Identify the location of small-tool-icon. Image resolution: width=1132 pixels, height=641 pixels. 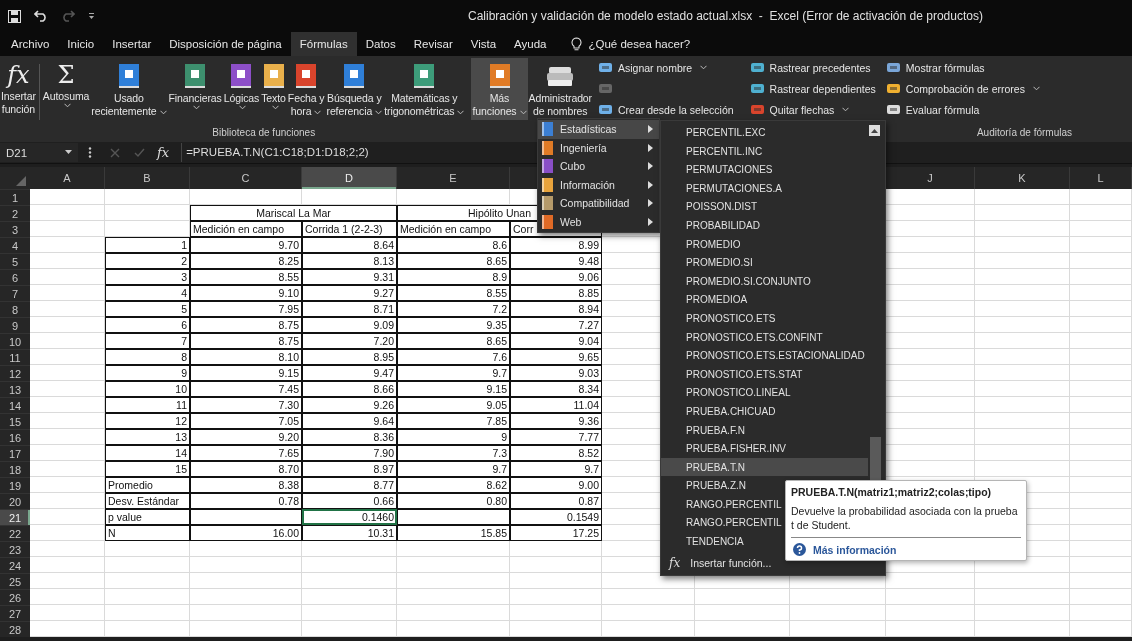
(893, 88).